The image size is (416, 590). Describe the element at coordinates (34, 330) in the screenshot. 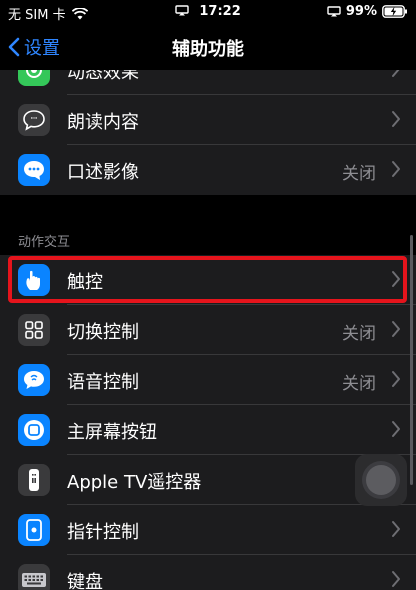

I see `grid-icon` at that location.